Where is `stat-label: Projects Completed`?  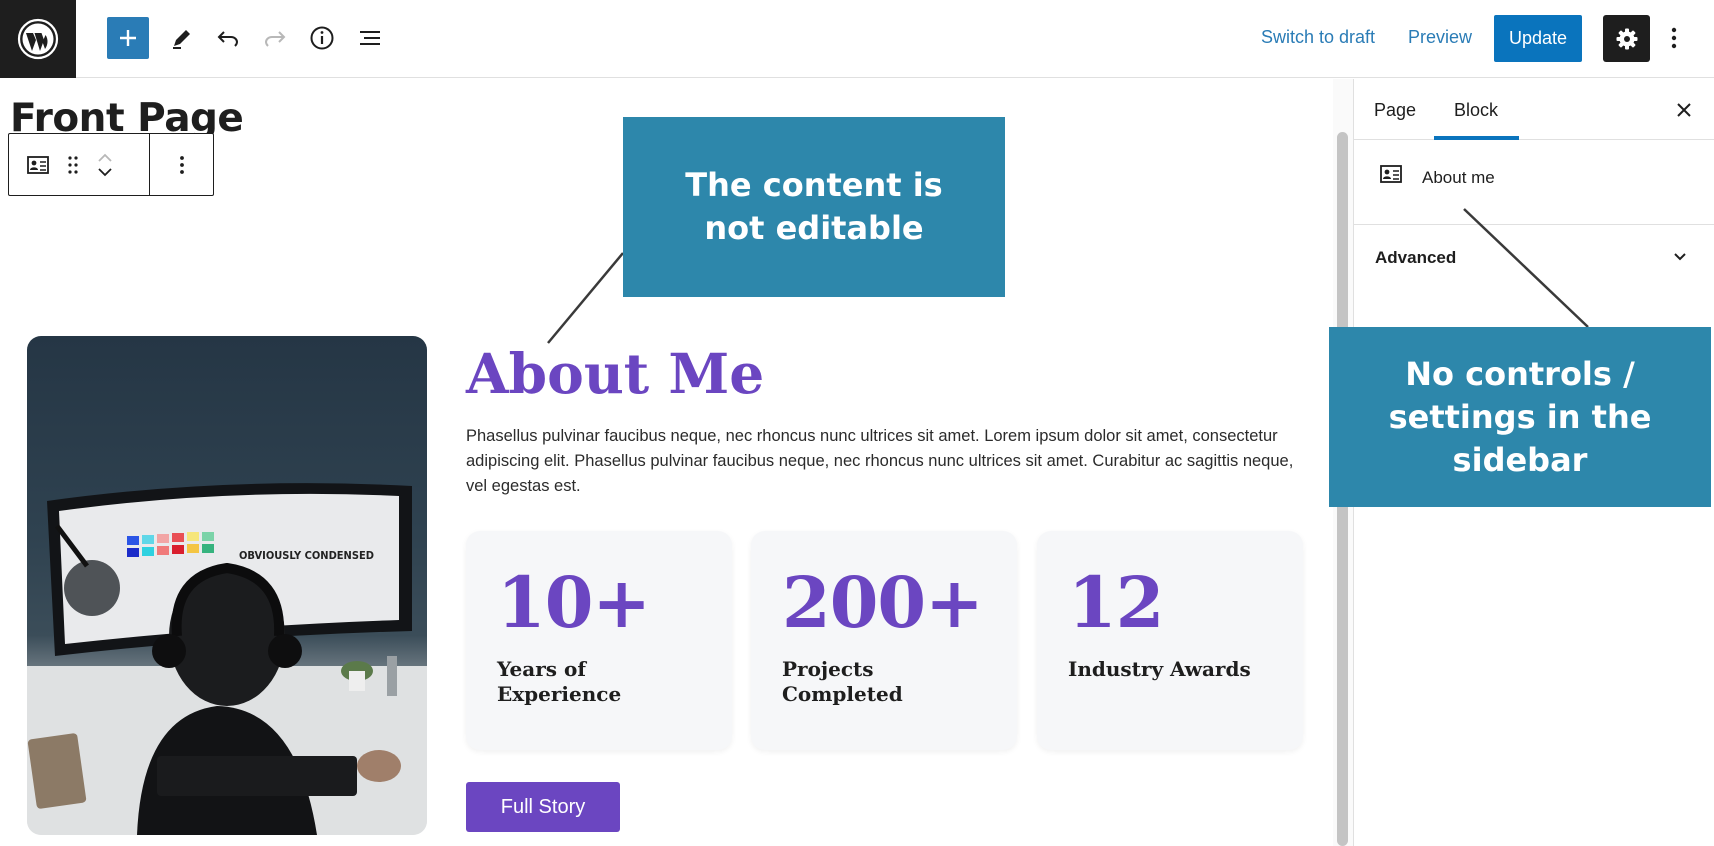
stat-label: Projects Completed is located at coordinates (842, 681).